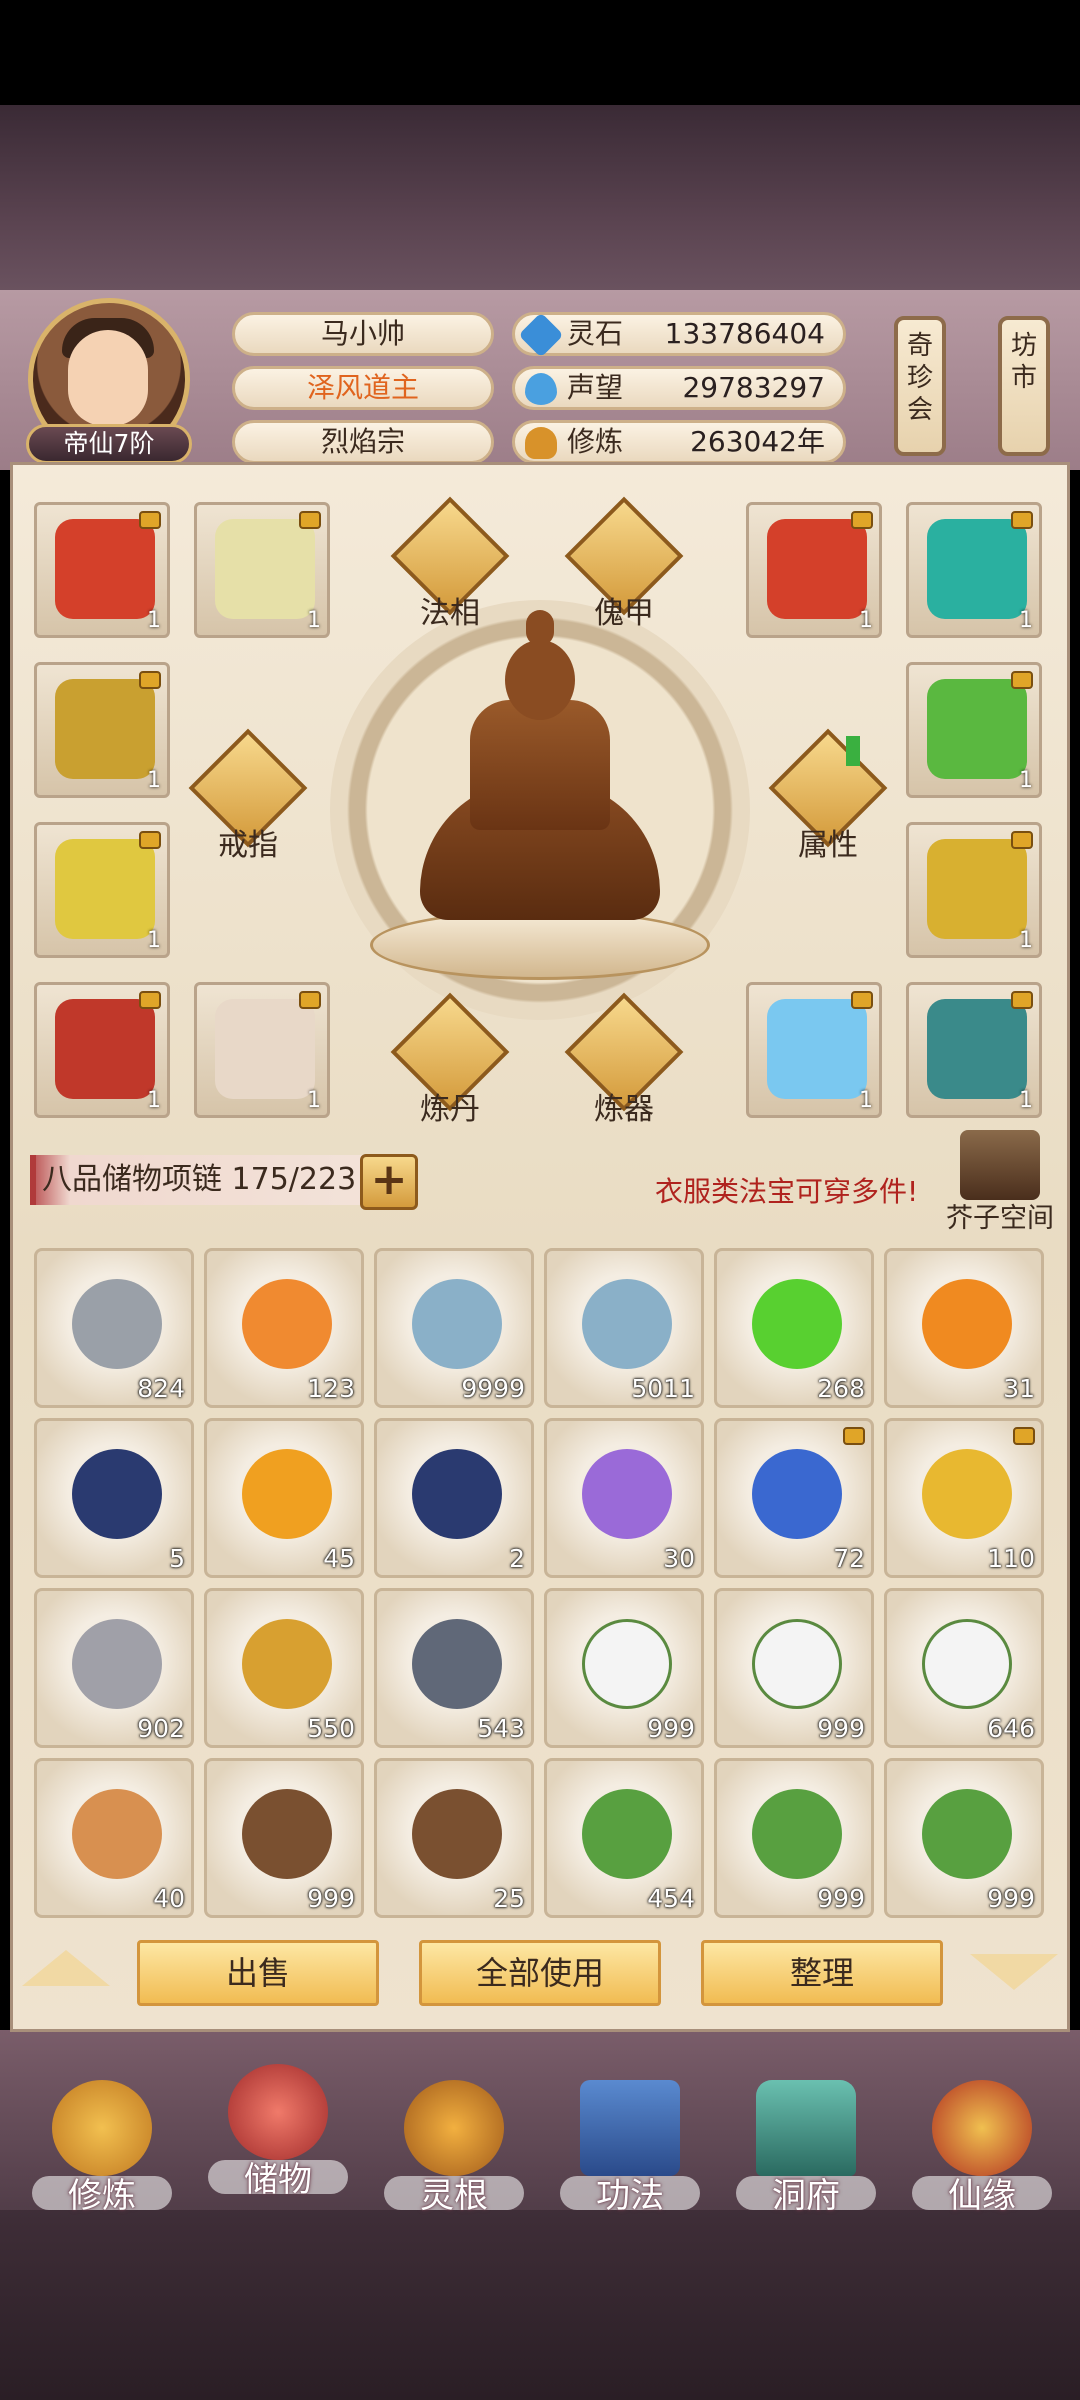  Describe the element at coordinates (624, 1838) in the screenshot. I see `inventory-slot: 454` at that location.